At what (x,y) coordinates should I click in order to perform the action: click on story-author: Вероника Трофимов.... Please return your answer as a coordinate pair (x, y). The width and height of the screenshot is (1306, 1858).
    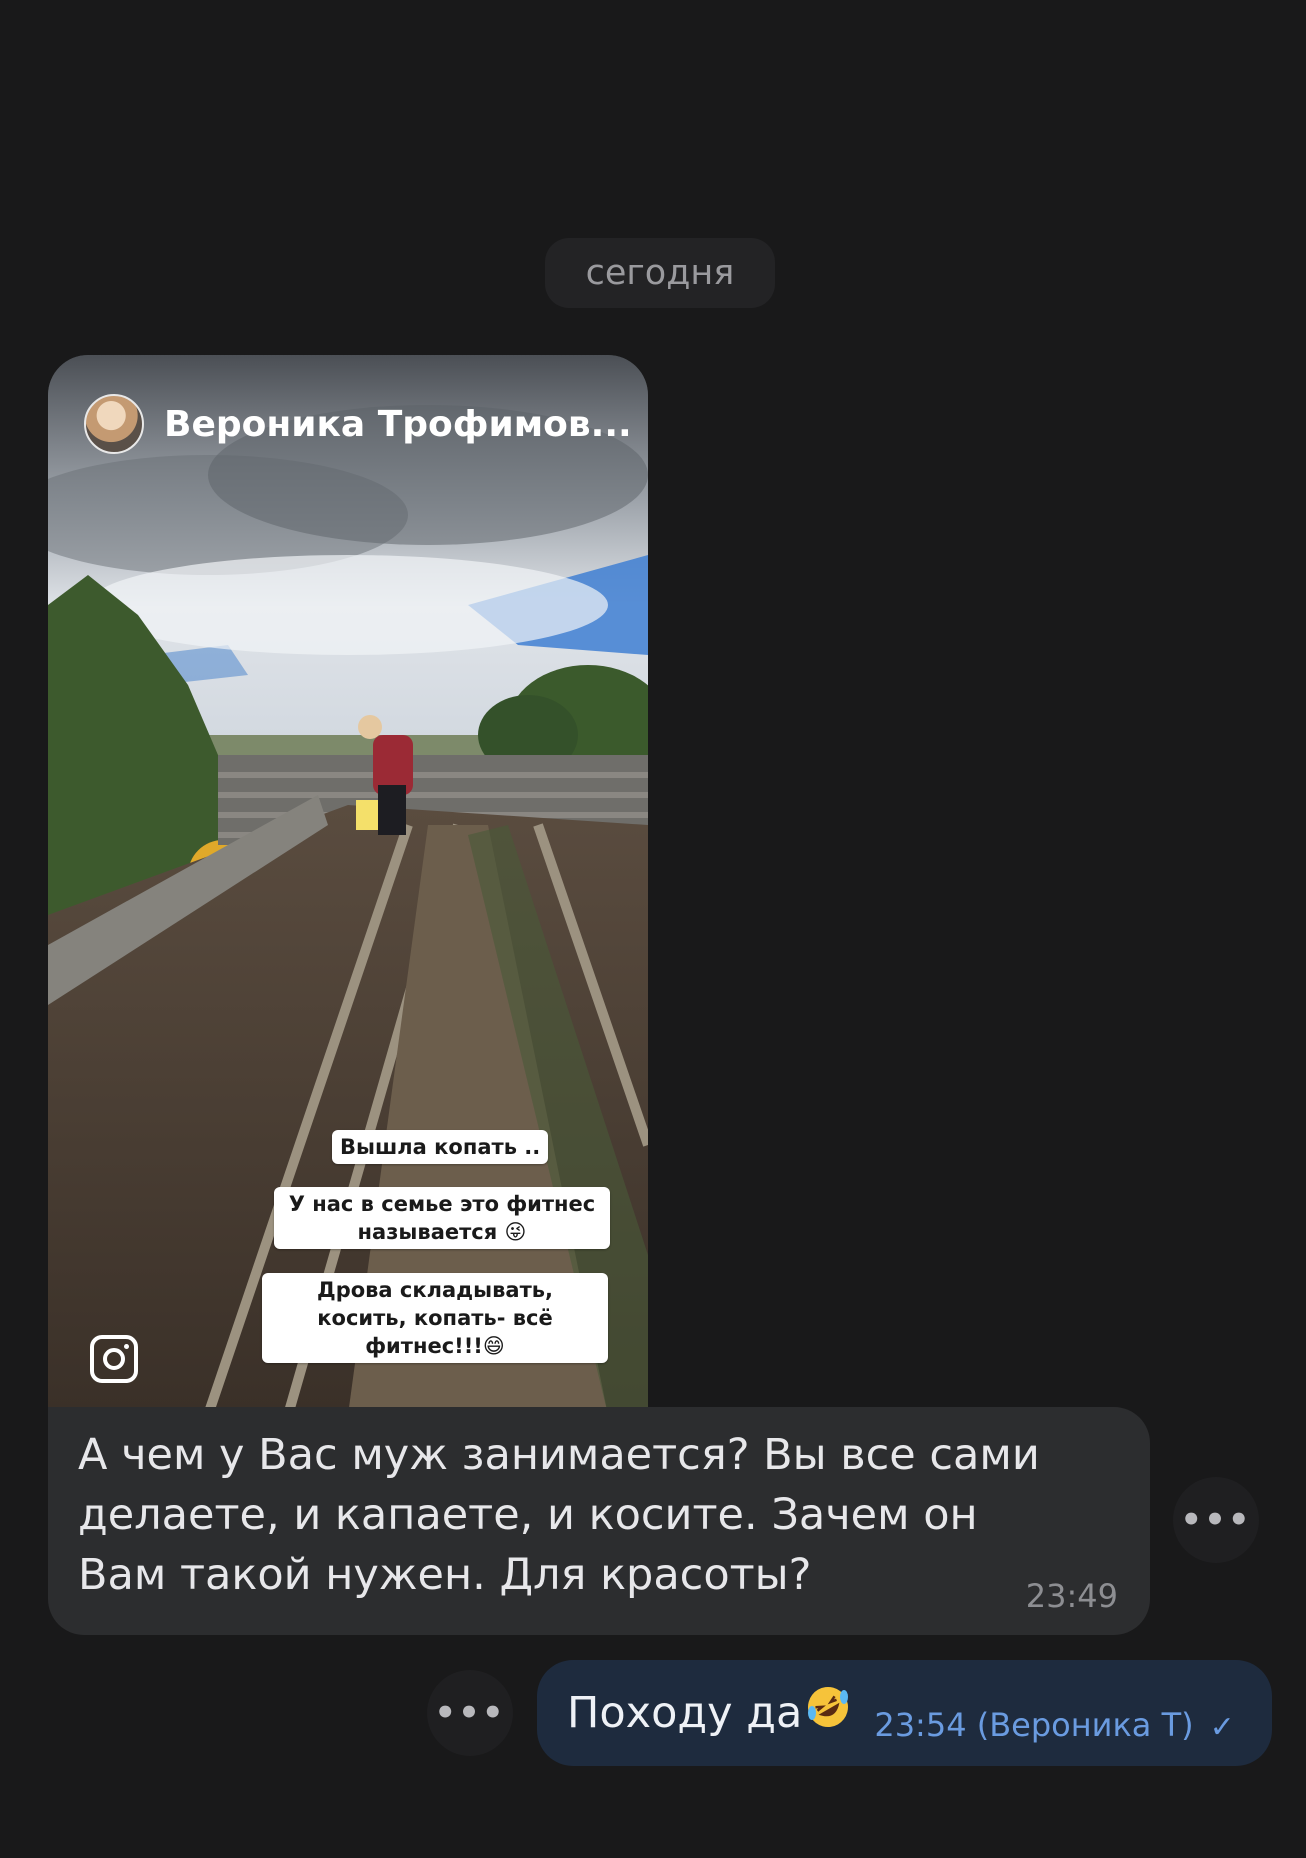
    Looking at the image, I should click on (398, 424).